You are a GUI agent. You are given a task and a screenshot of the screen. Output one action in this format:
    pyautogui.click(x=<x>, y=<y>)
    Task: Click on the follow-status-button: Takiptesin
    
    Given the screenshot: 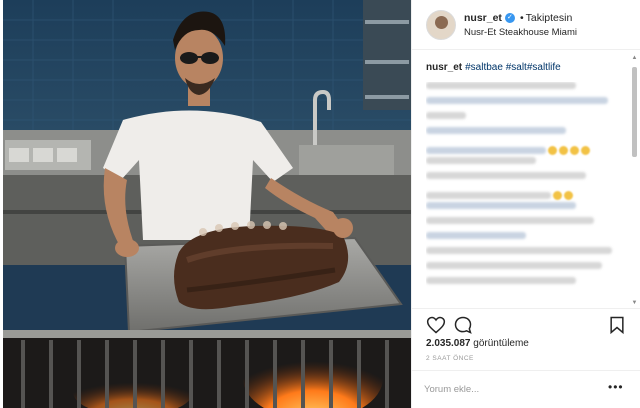 What is the action you would take?
    pyautogui.click(x=549, y=18)
    